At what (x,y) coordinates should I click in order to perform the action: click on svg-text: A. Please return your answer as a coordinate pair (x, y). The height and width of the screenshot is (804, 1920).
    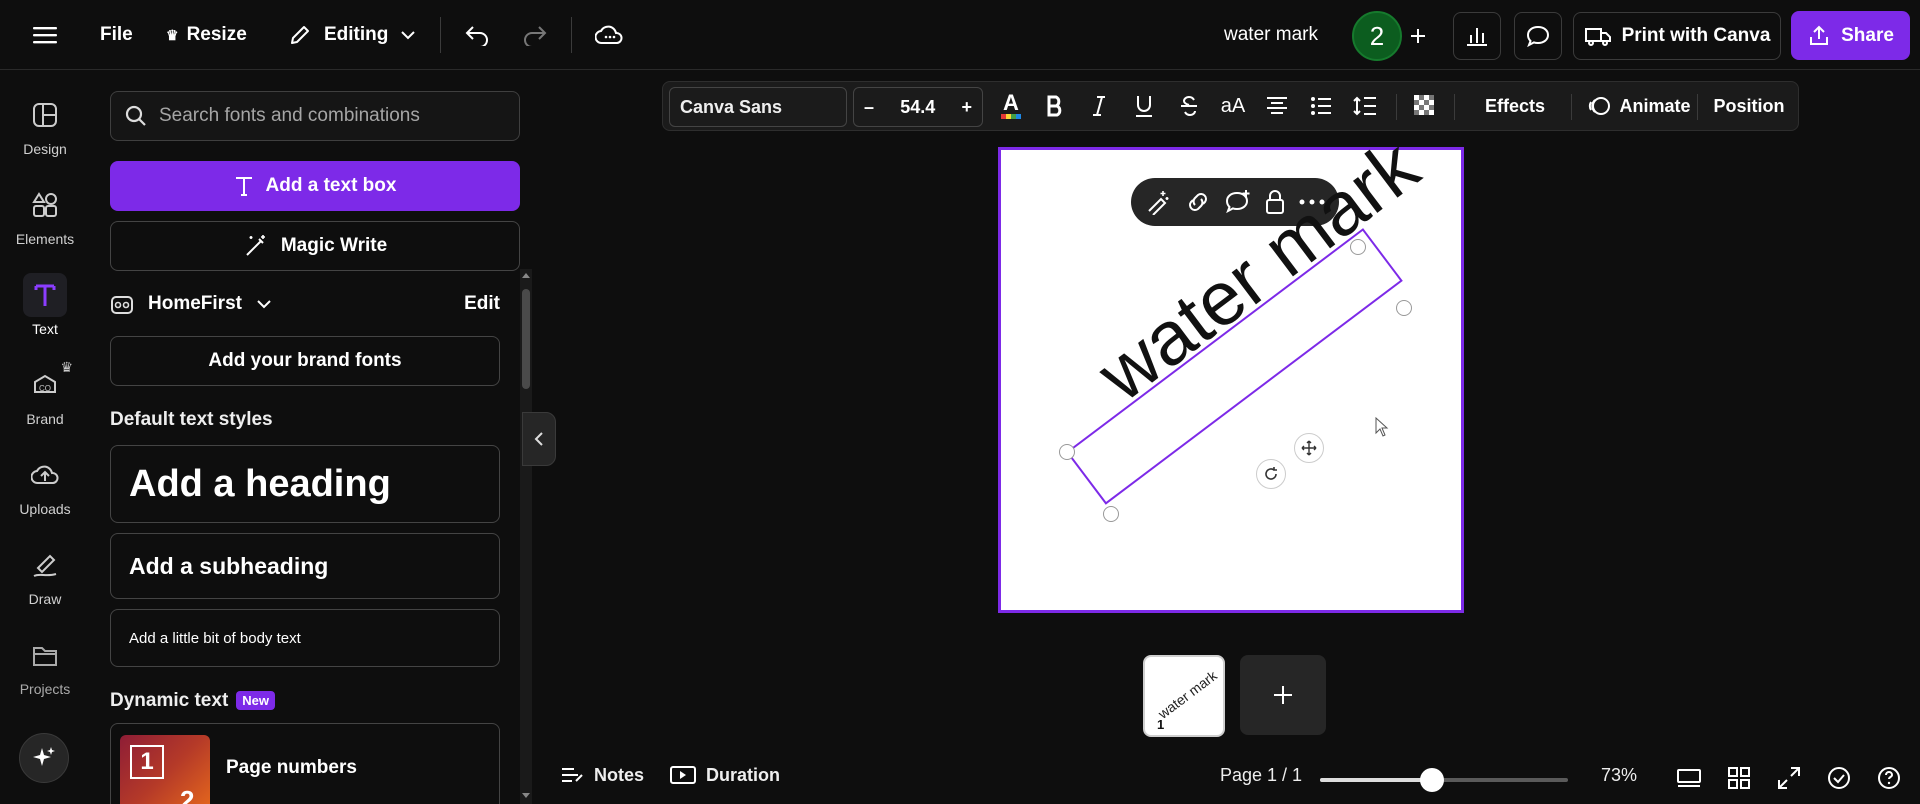
    Looking at the image, I should click on (1011, 102).